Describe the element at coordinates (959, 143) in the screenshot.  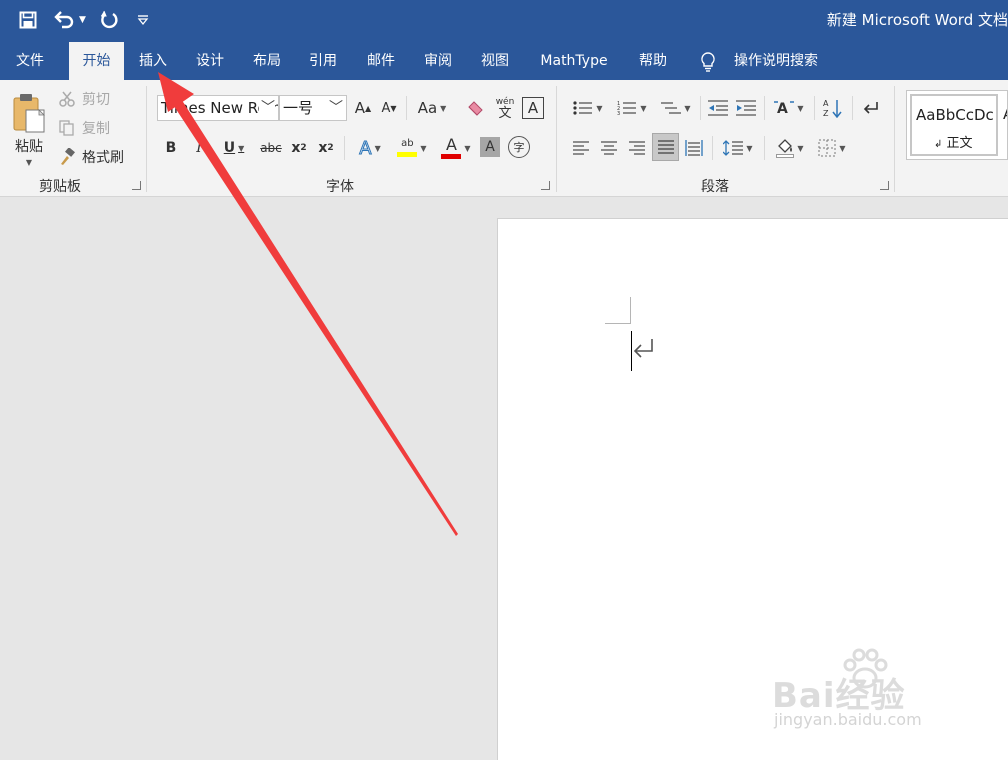
I see `style-normal-name: 正文` at that location.